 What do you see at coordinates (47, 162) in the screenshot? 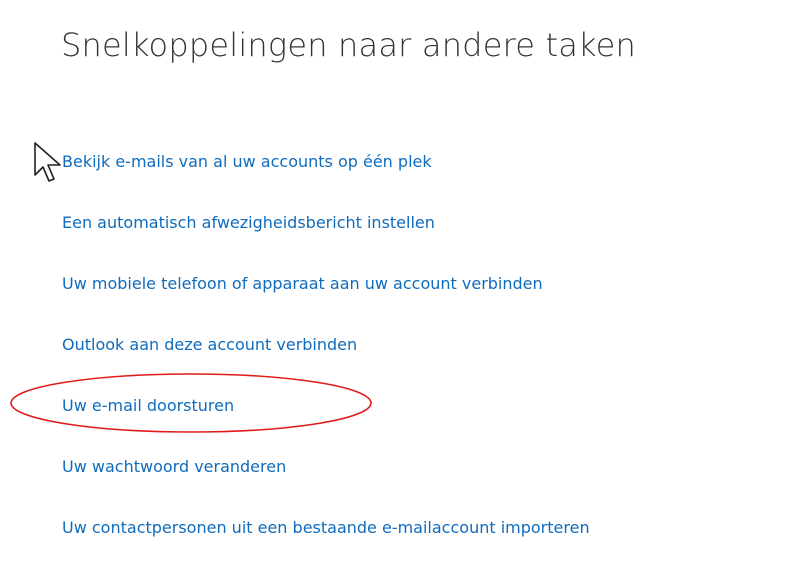
I see `mouse-pointer-icon` at bounding box center [47, 162].